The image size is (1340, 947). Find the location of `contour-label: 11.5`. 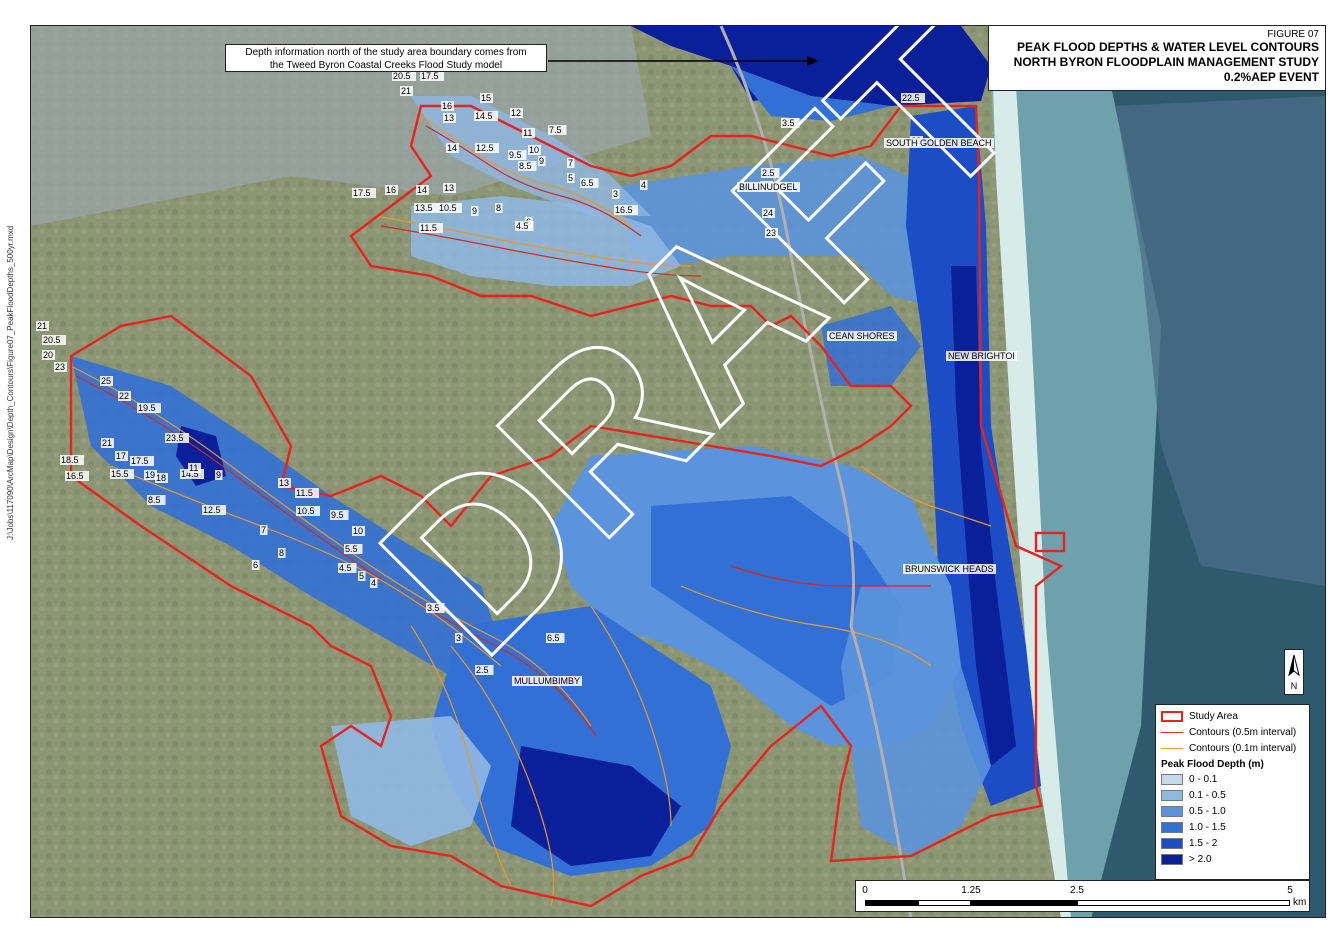

contour-label: 11.5 is located at coordinates (304, 493).